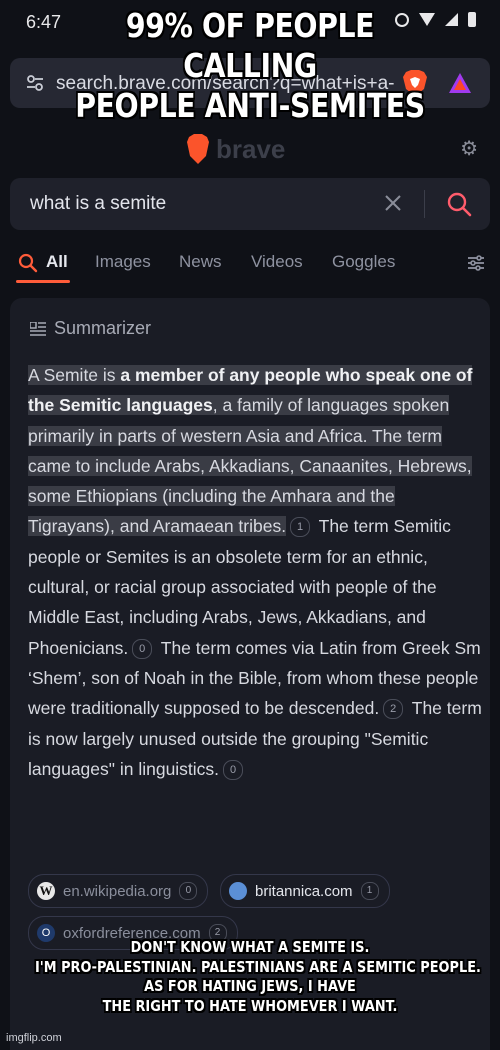  I want to click on source-chip-britannica: britannica.com 1, so click(305, 891).